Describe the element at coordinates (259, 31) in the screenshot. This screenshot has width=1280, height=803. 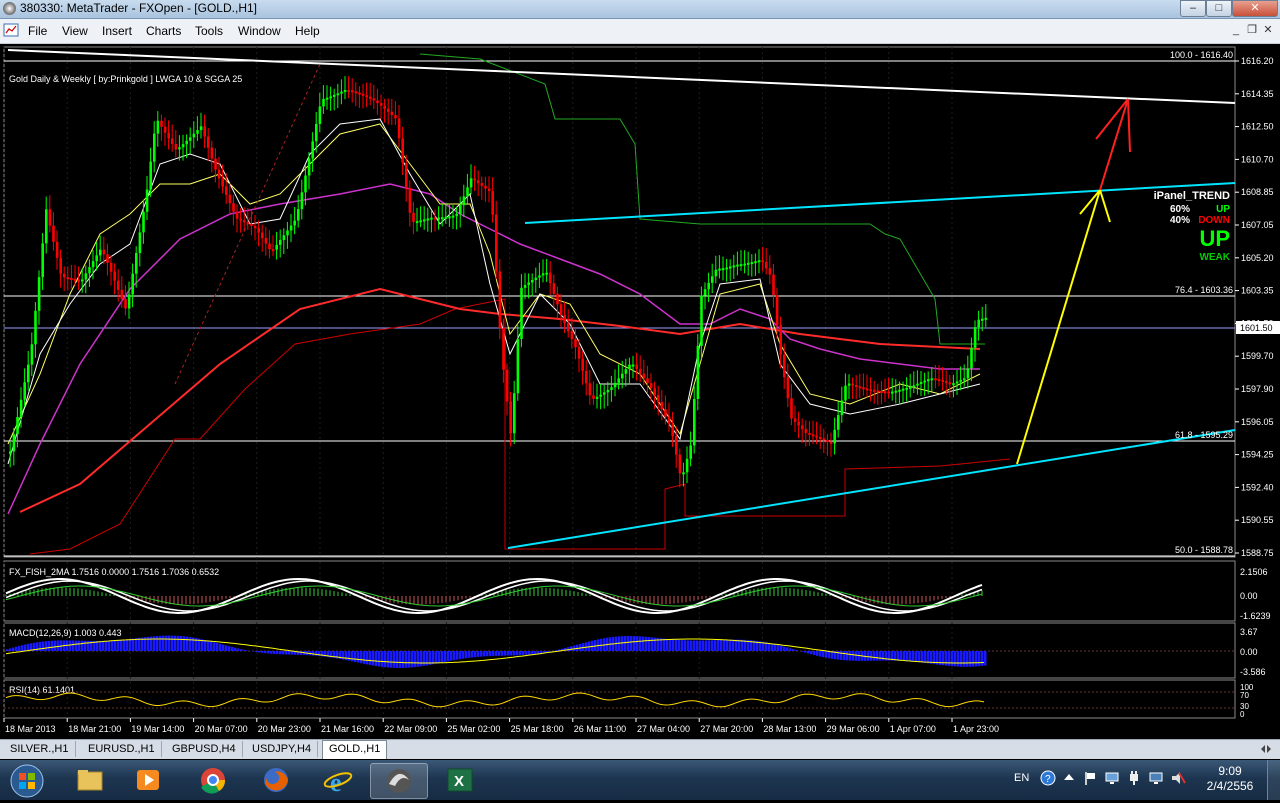
I see `menu-window: Window` at that location.